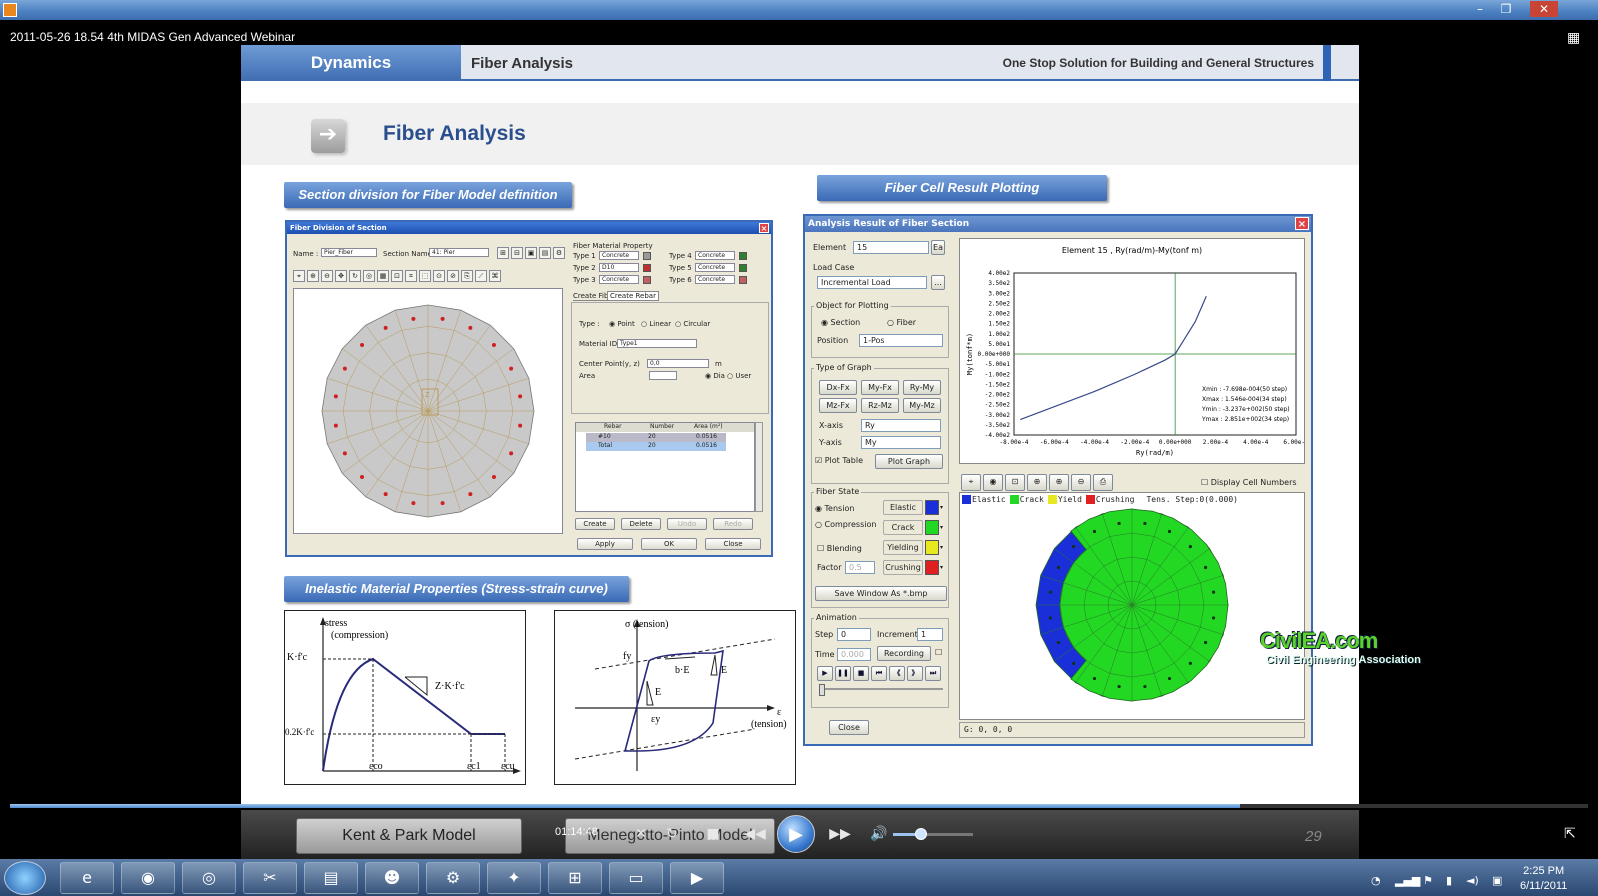 The height and width of the screenshot is (896, 1598). What do you see at coordinates (657, 343) in the screenshot?
I see `material-id-select: Type1` at bounding box center [657, 343].